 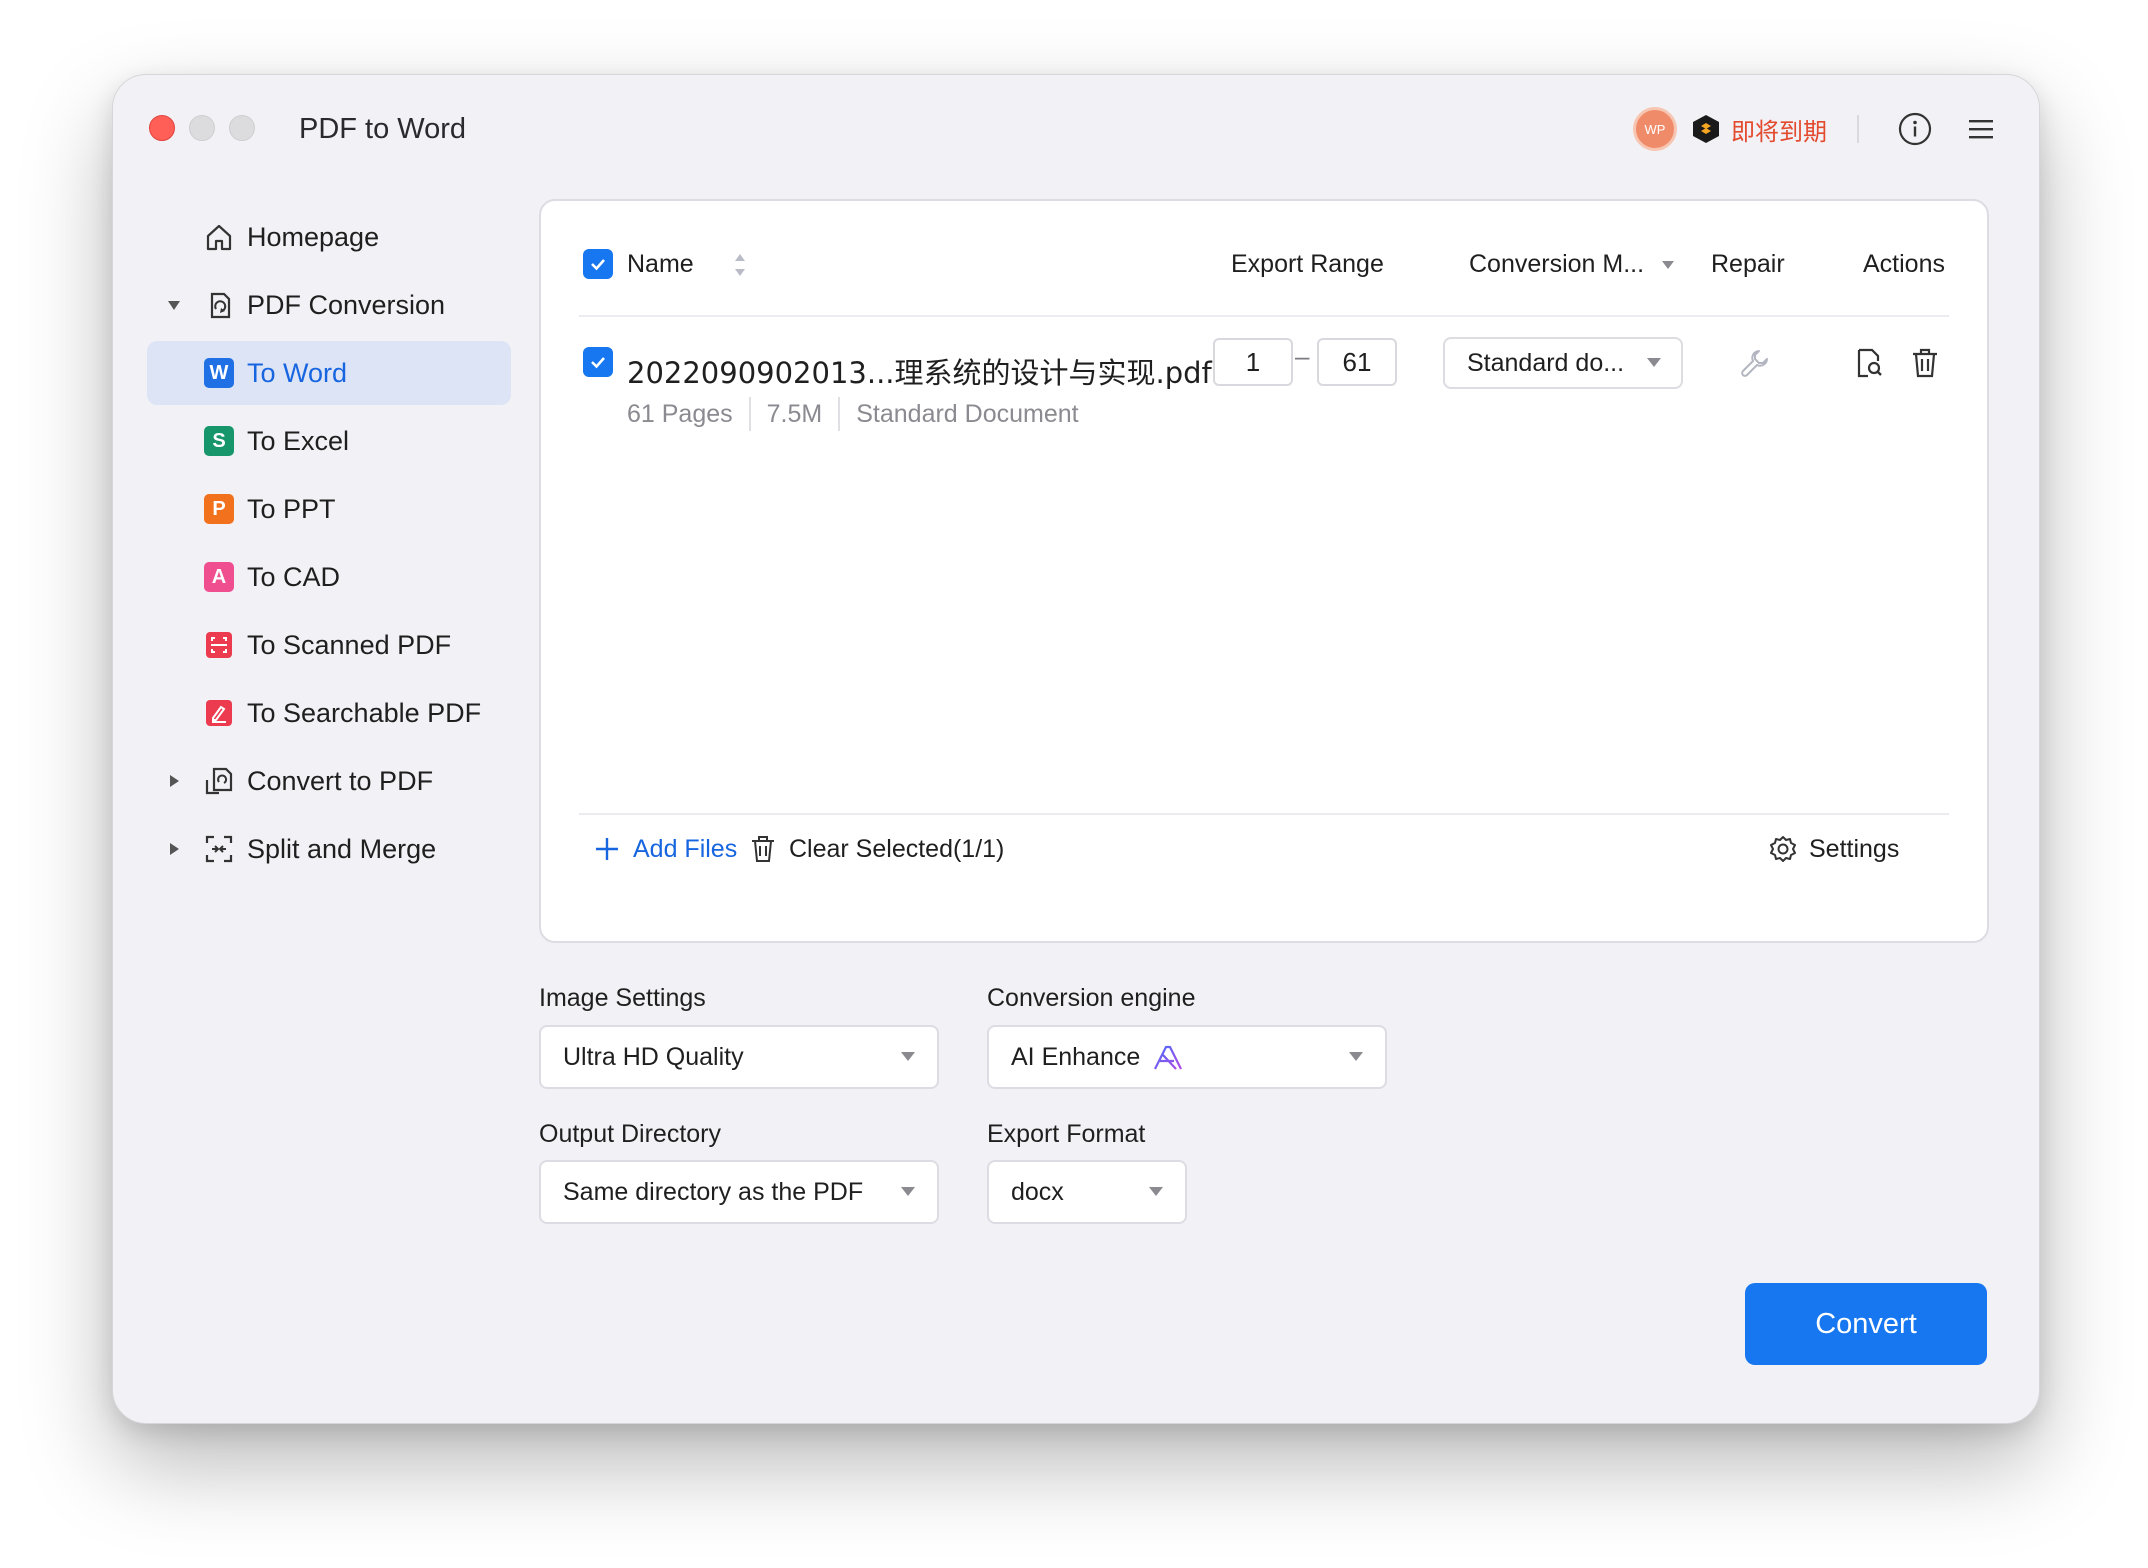 What do you see at coordinates (1307, 264) in the screenshot?
I see `column-header-export-range: Export Range` at bounding box center [1307, 264].